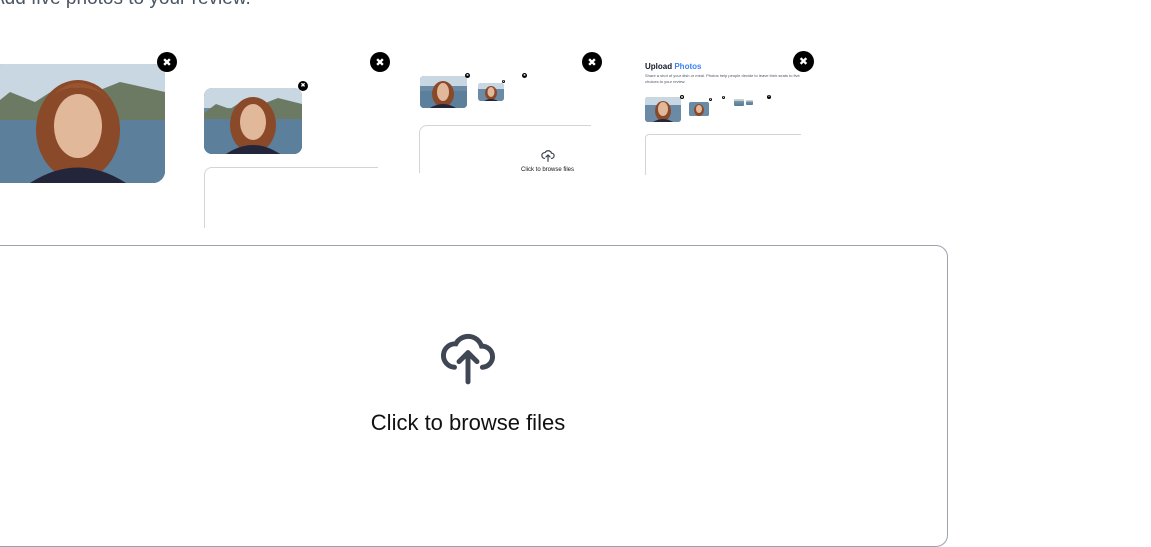 This screenshot has width=1151, height=547. Describe the element at coordinates (167, 62) in the screenshot. I see `remove-photo-1-button: ✖` at that location.